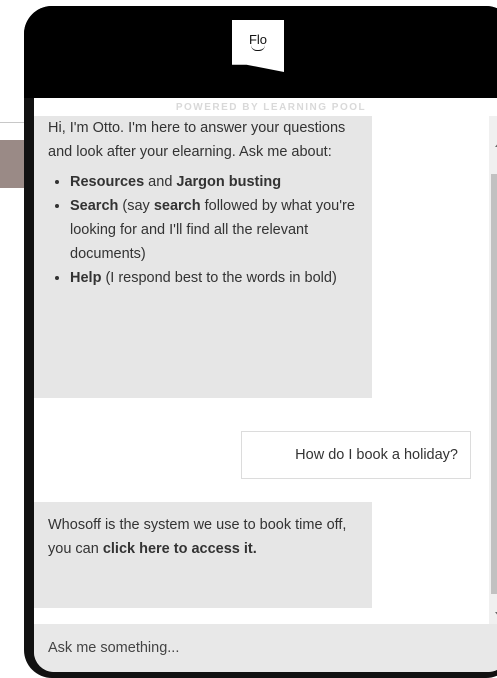 This screenshot has height=678, width=497. What do you see at coordinates (494, 384) in the screenshot?
I see `scroll-thumb` at bounding box center [494, 384].